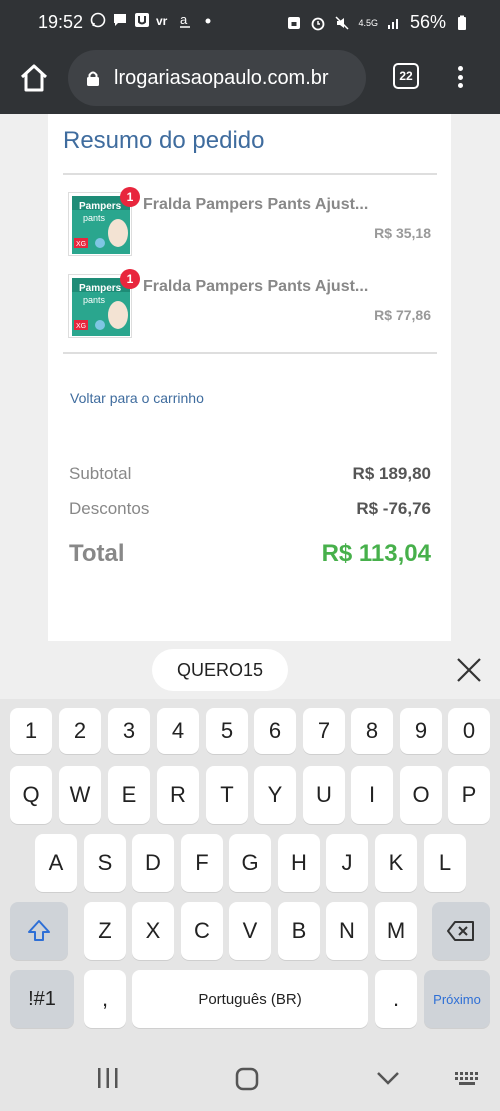 The image size is (500, 1111). I want to click on discount-label: Descontos, so click(109, 508).